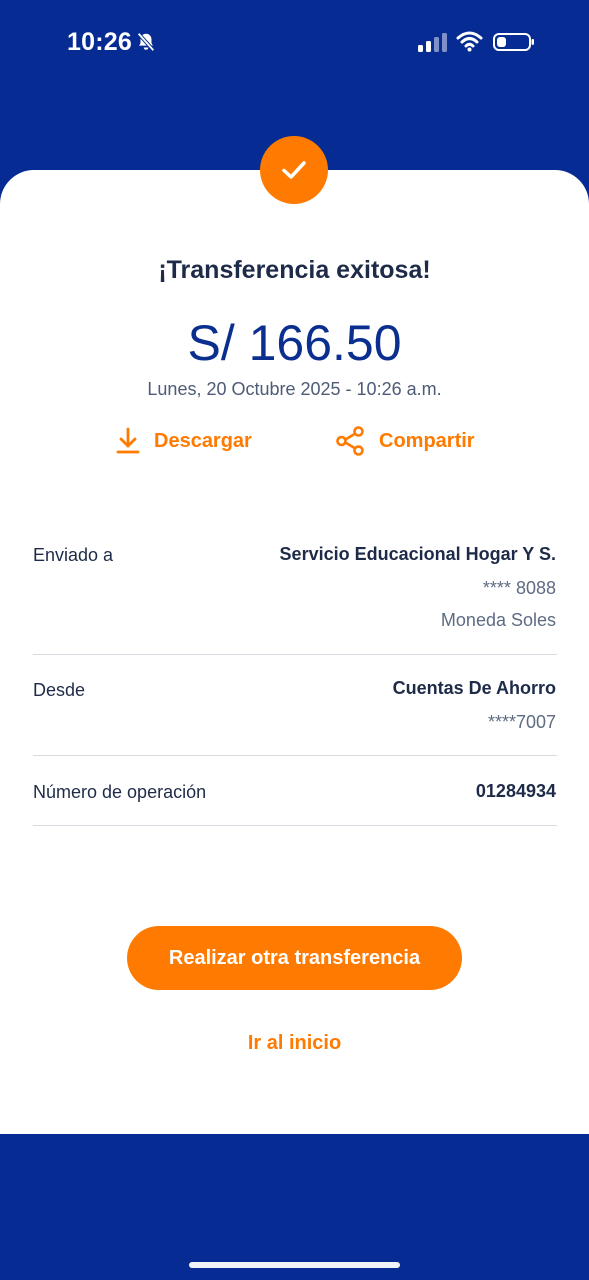 This screenshot has height=1280, width=589. Describe the element at coordinates (294, 389) in the screenshot. I see `transfer-datetime: Lunes, 20 Octubre 2025 - 10:26 a.m.` at that location.